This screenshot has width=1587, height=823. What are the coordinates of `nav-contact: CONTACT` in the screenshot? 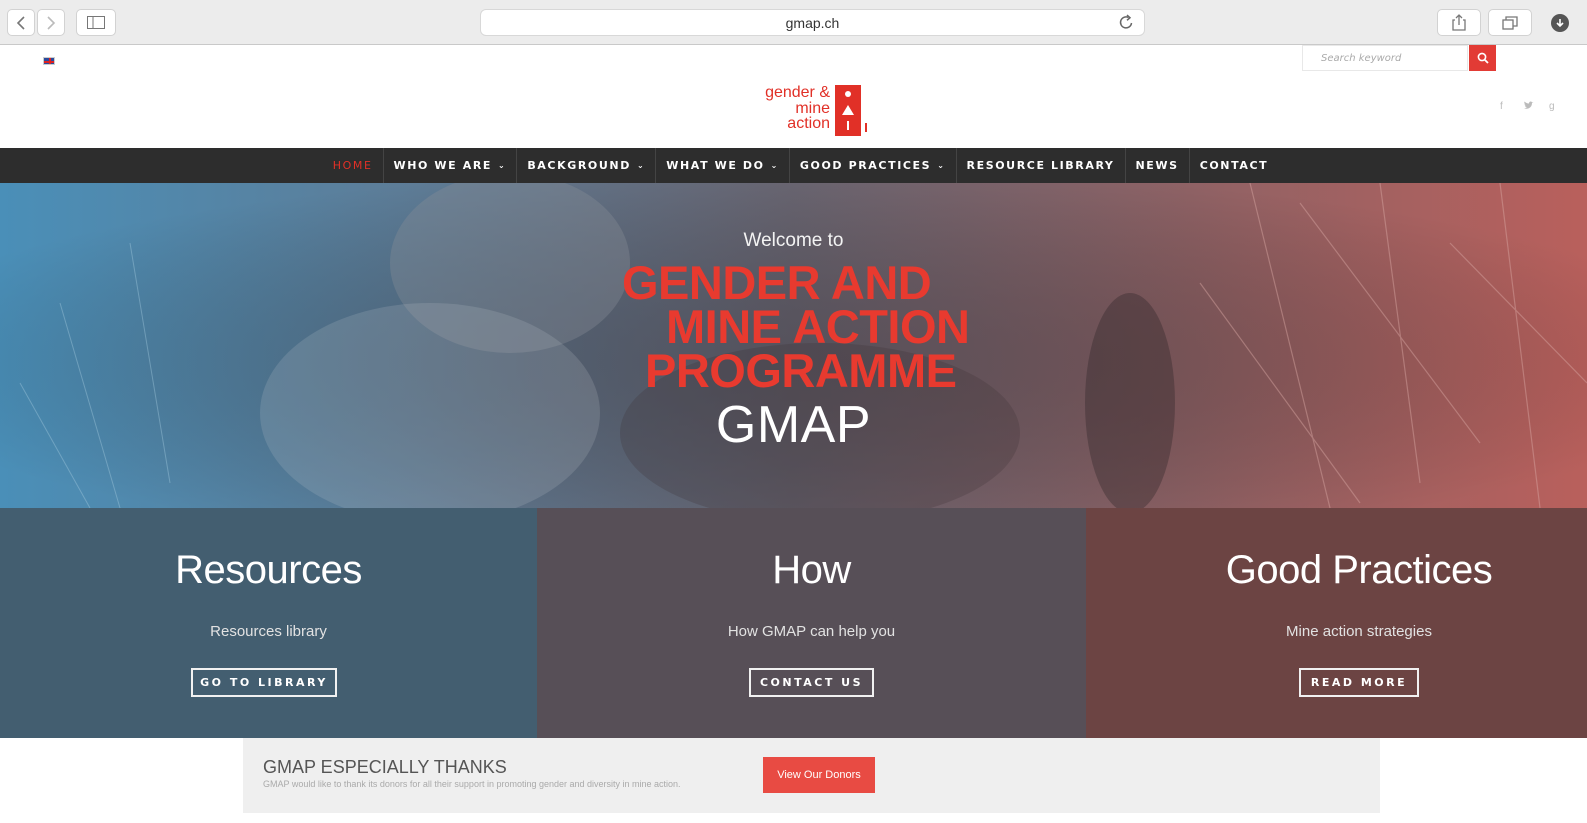 It's located at (1234, 165).